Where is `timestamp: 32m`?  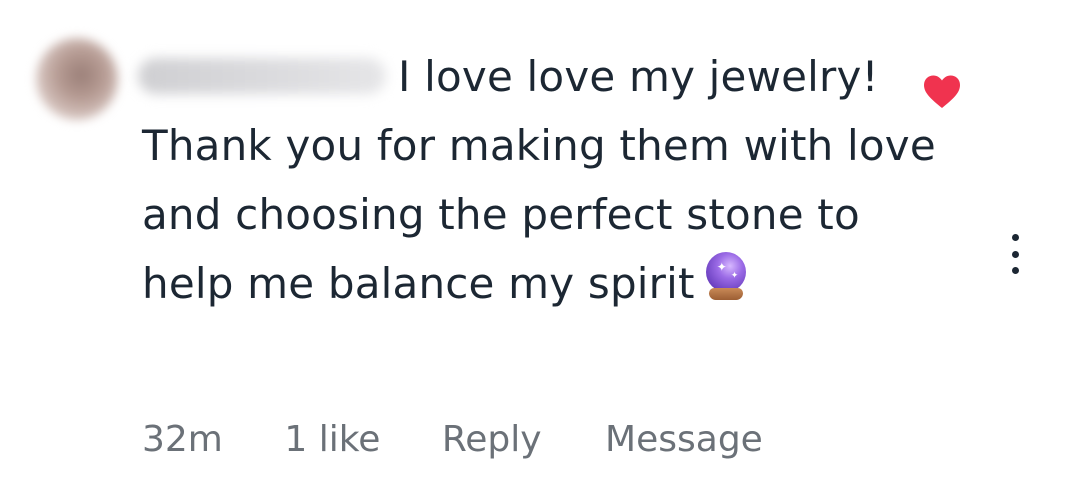 timestamp: 32m is located at coordinates (182, 439).